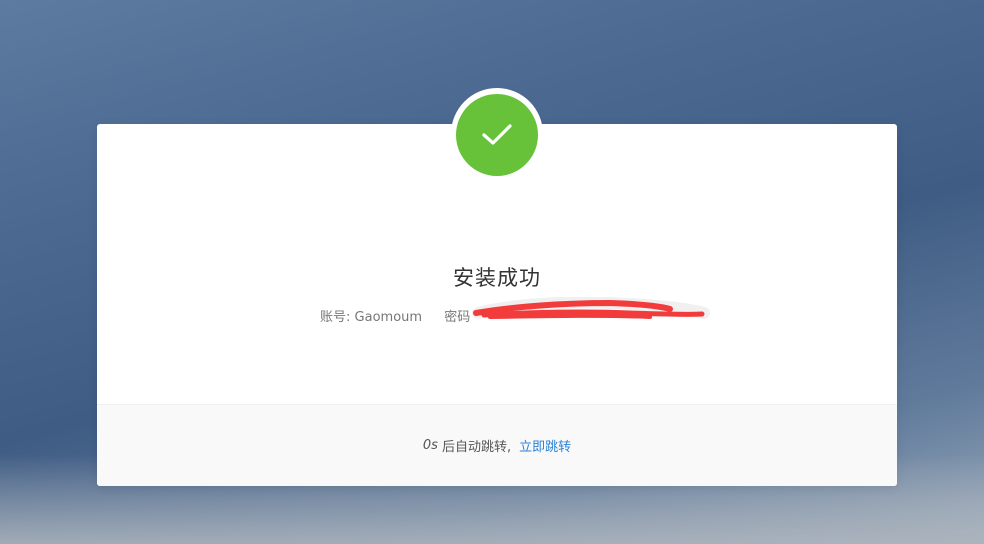 The width and height of the screenshot is (984, 544). Describe the element at coordinates (430, 445) in the screenshot. I see `countdown-seconds: 0s` at that location.